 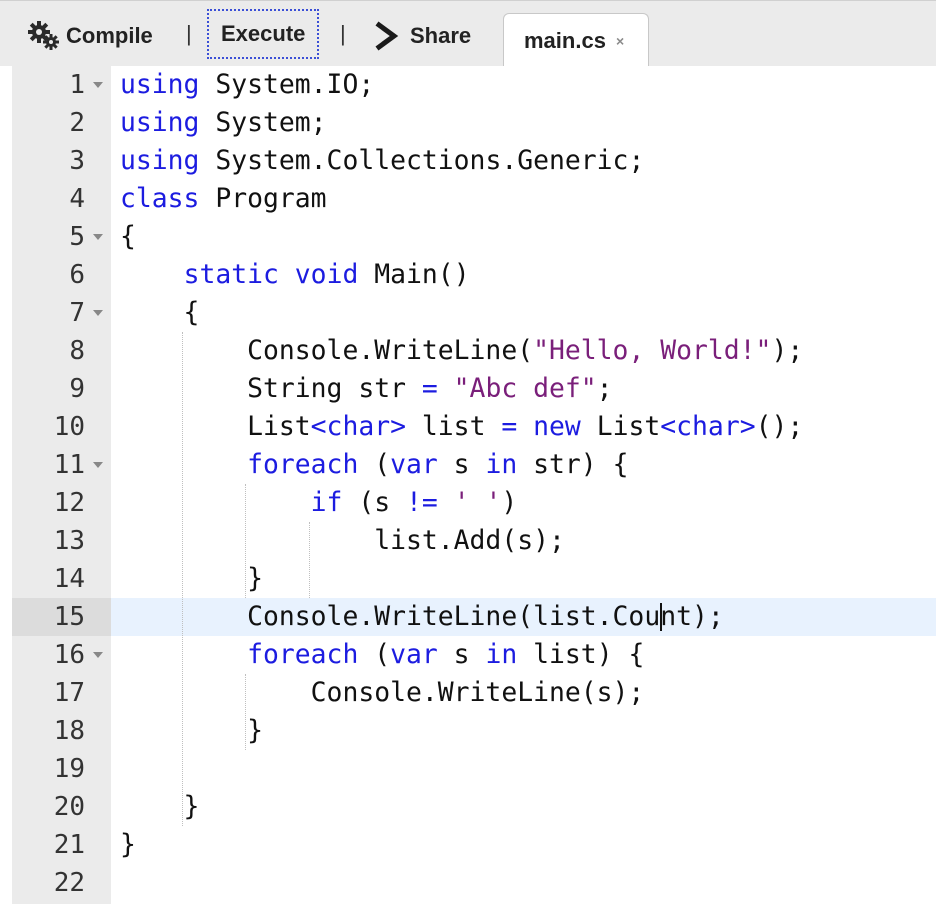 I want to click on code-line: 8 Console.WriteLine("Hello, World!");, so click(x=474, y=351).